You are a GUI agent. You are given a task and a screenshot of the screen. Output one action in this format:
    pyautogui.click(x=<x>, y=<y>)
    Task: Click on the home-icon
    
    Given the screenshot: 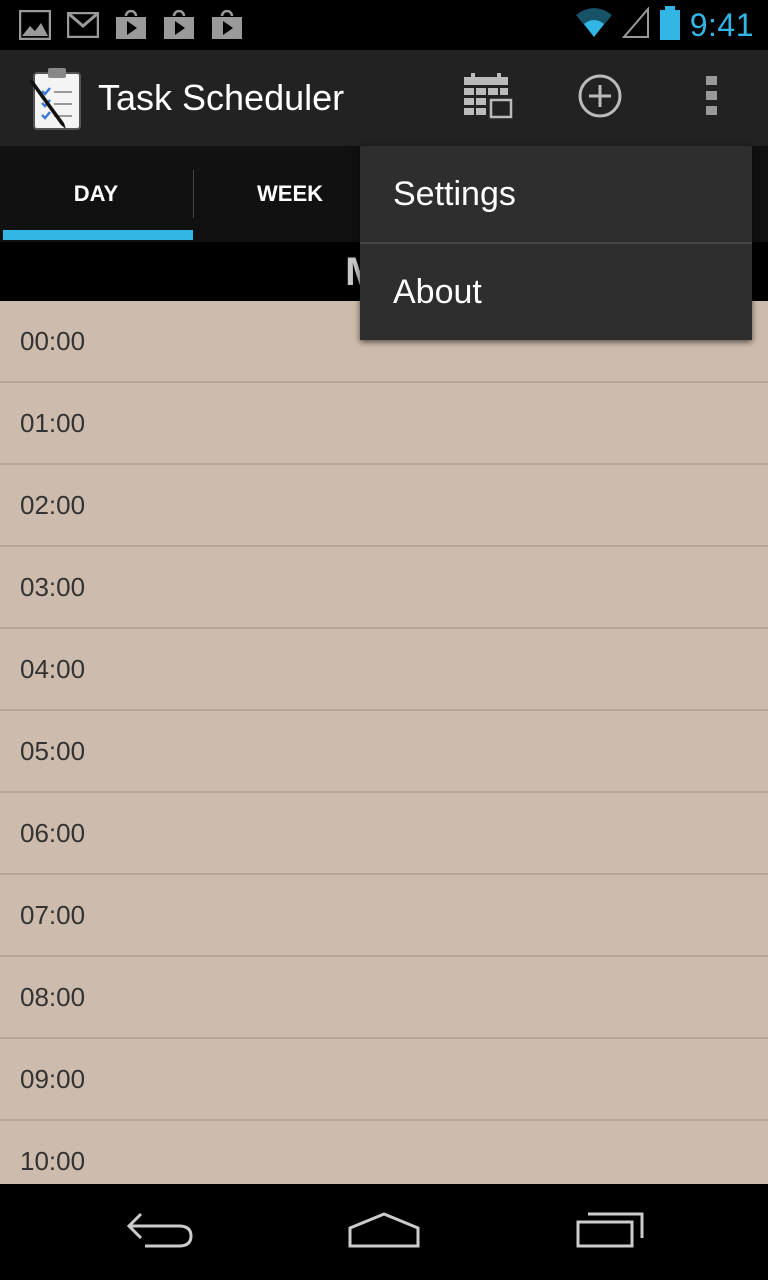 What is the action you would take?
    pyautogui.click(x=384, y=1232)
    